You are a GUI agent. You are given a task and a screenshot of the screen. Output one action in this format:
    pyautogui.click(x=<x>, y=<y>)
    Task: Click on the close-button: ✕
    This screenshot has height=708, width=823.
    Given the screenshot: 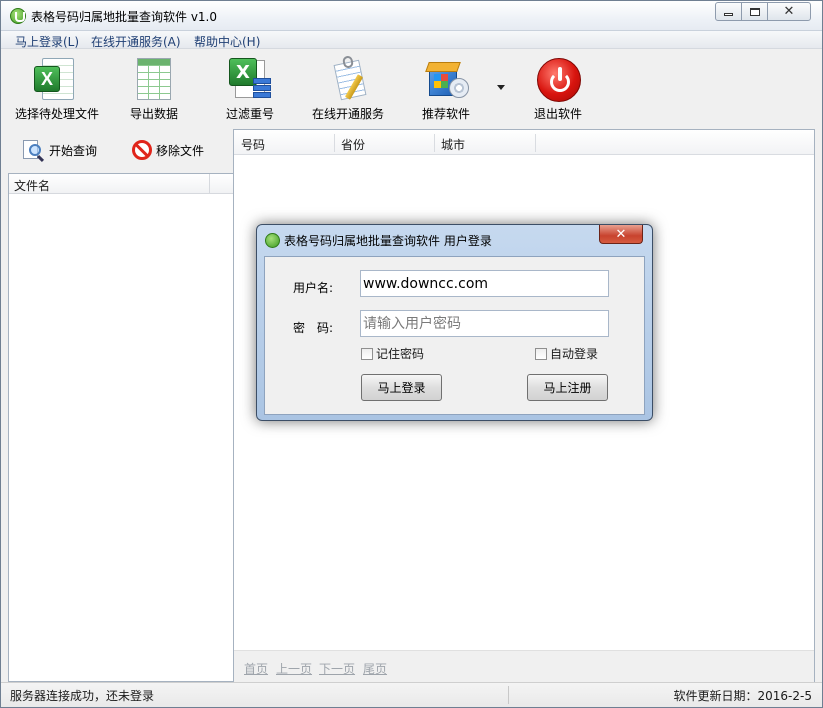 What is the action you would take?
    pyautogui.click(x=789, y=11)
    